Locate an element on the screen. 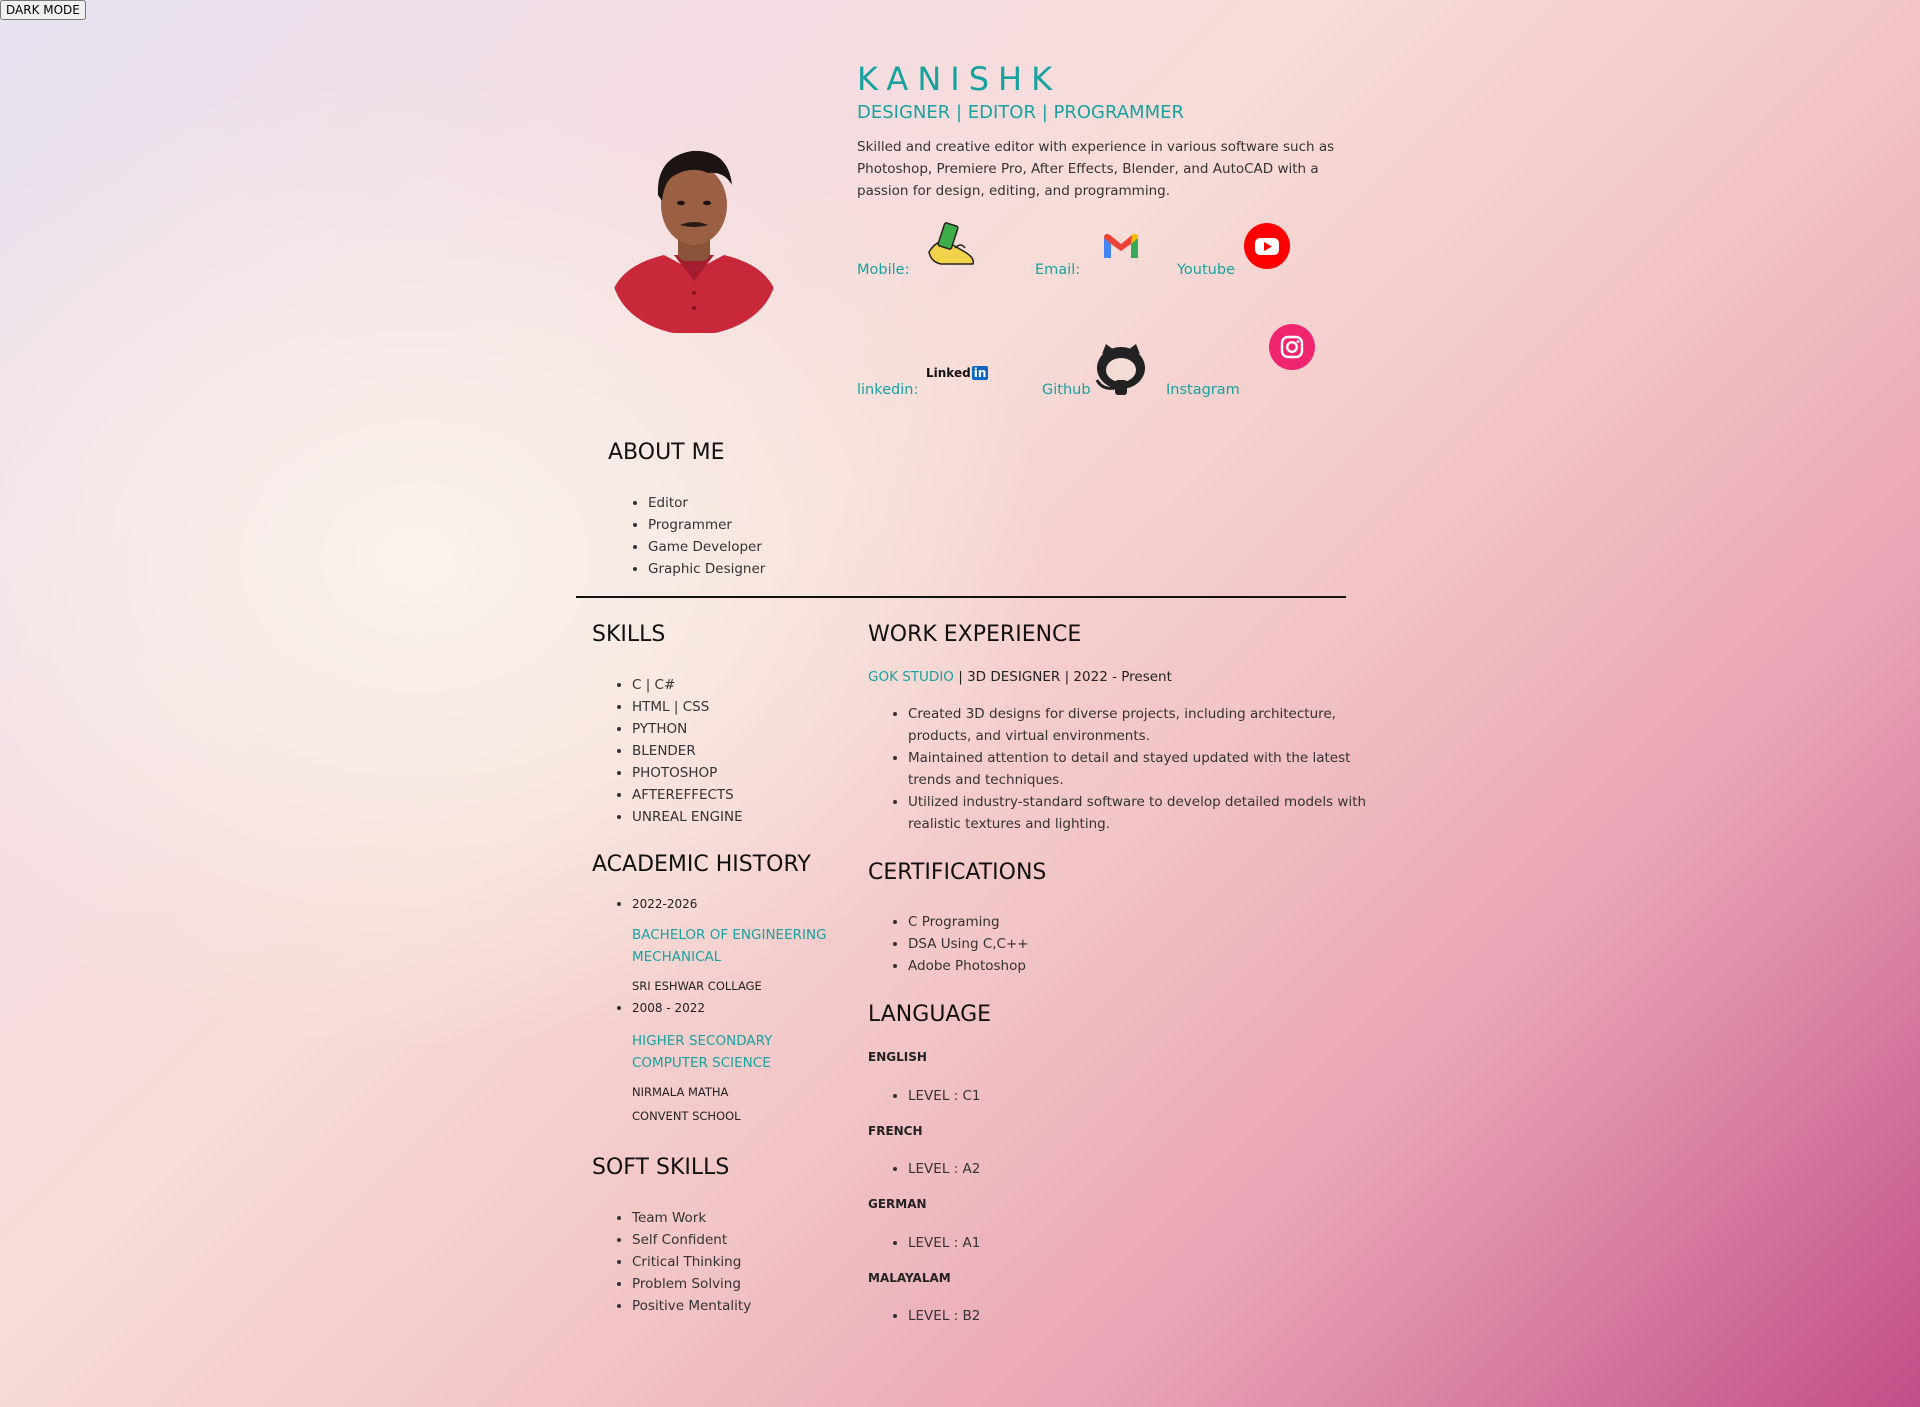 The width and height of the screenshot is (1920, 1407). language-level-list: LEVEL : A2 is located at coordinates (934, 1169).